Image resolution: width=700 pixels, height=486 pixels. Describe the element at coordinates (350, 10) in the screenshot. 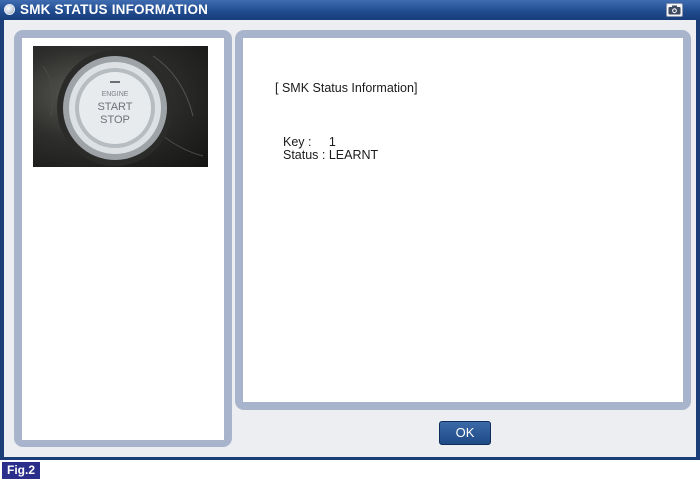

I see `title-bar: SMK STATUS INFORMATION` at that location.